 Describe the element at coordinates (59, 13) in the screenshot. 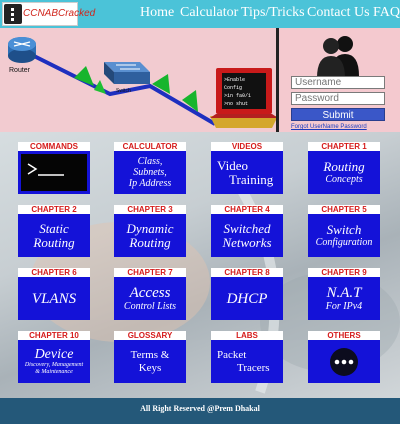

I see `logo-text: CCNABCracked` at that location.